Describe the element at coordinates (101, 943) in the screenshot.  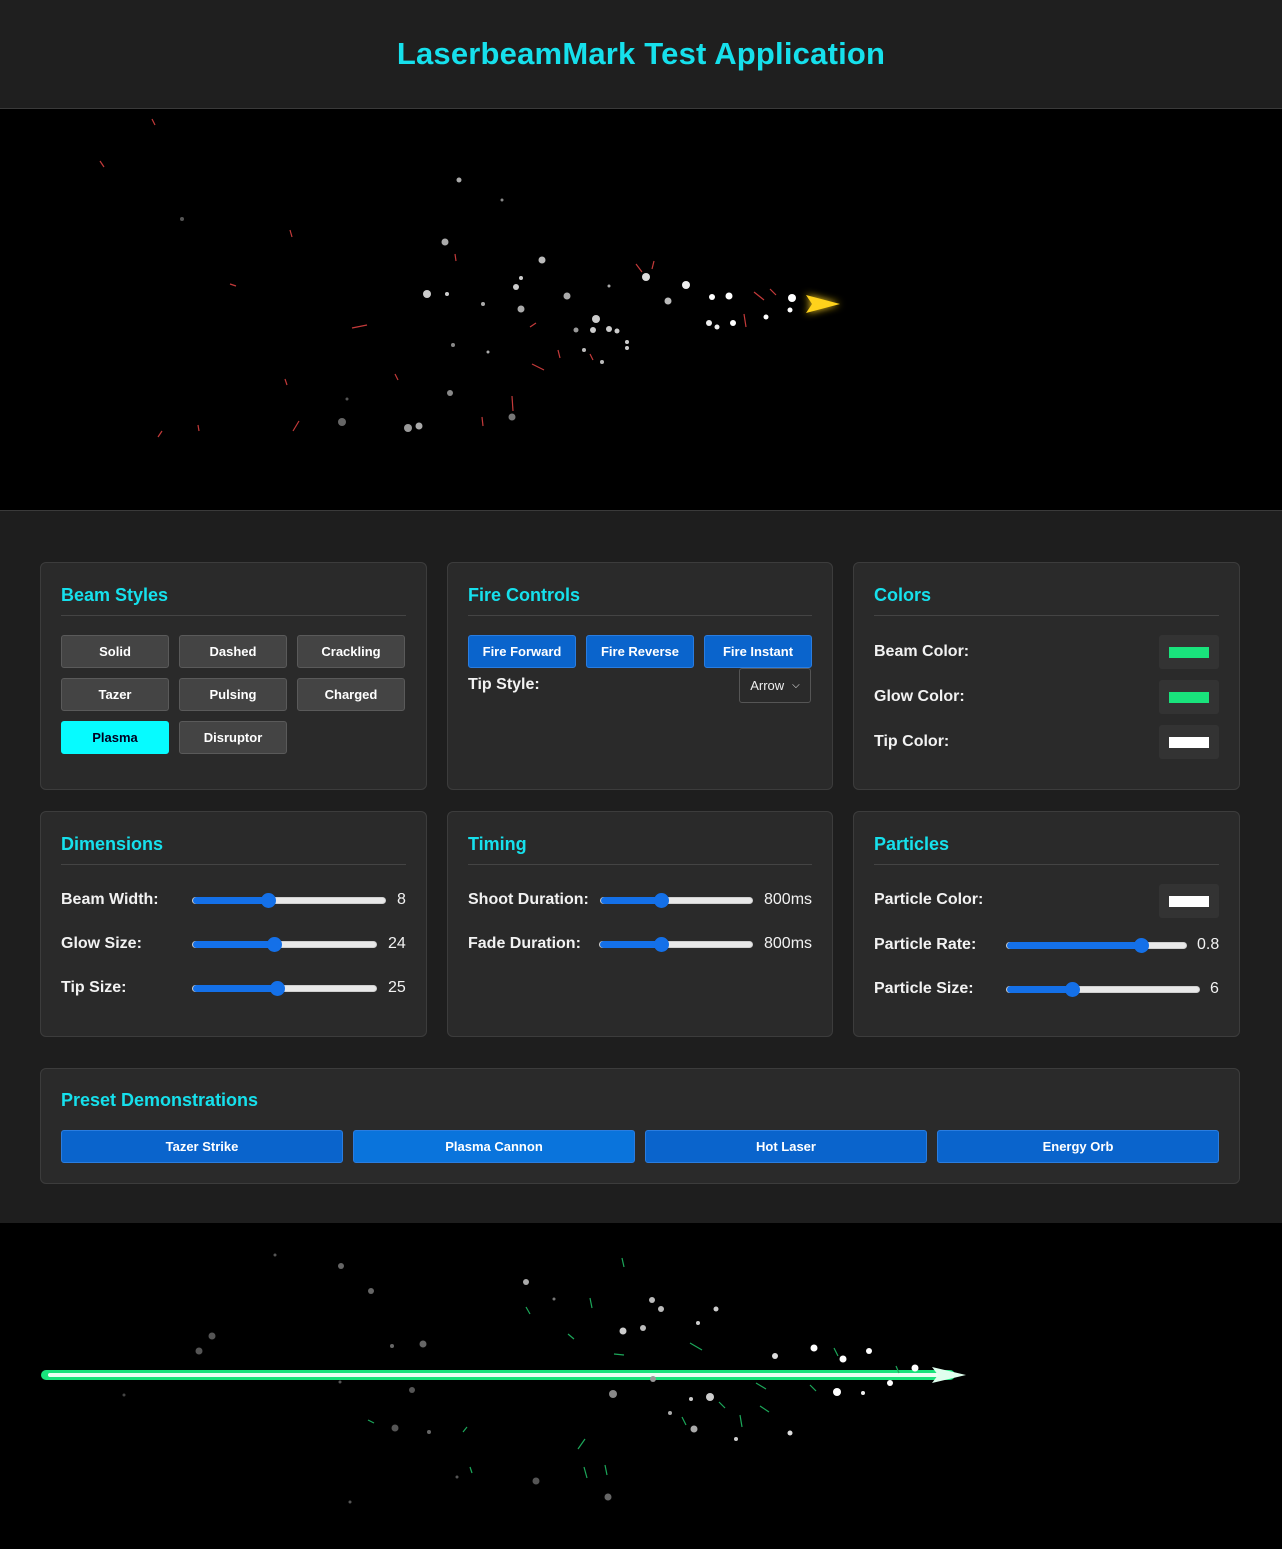
I see `glow-size-label: Glow Size:` at that location.